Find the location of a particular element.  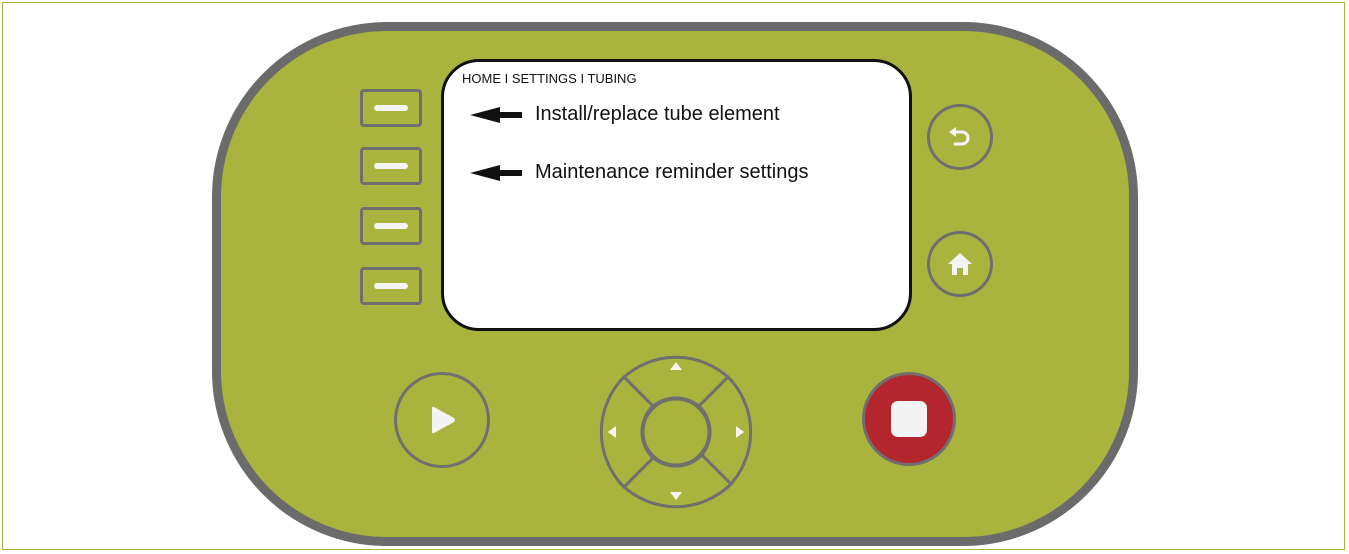

dpad-center-button is located at coordinates (676, 432).